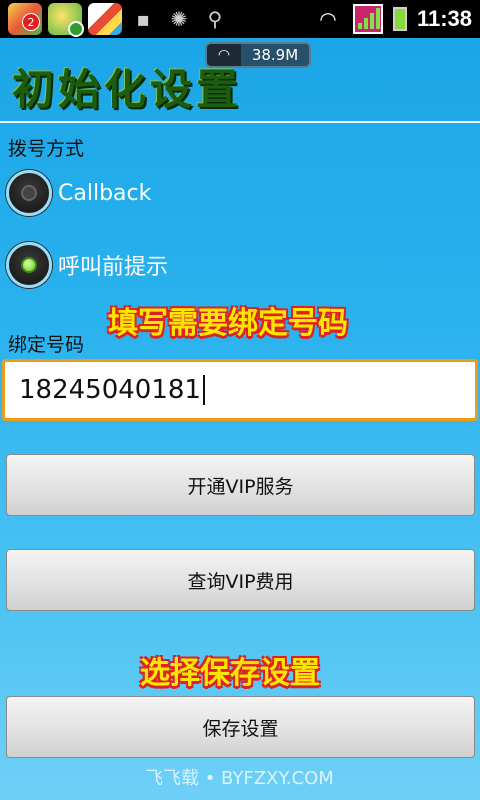 The width and height of the screenshot is (480, 800). I want to click on header-divider, so click(240, 122).